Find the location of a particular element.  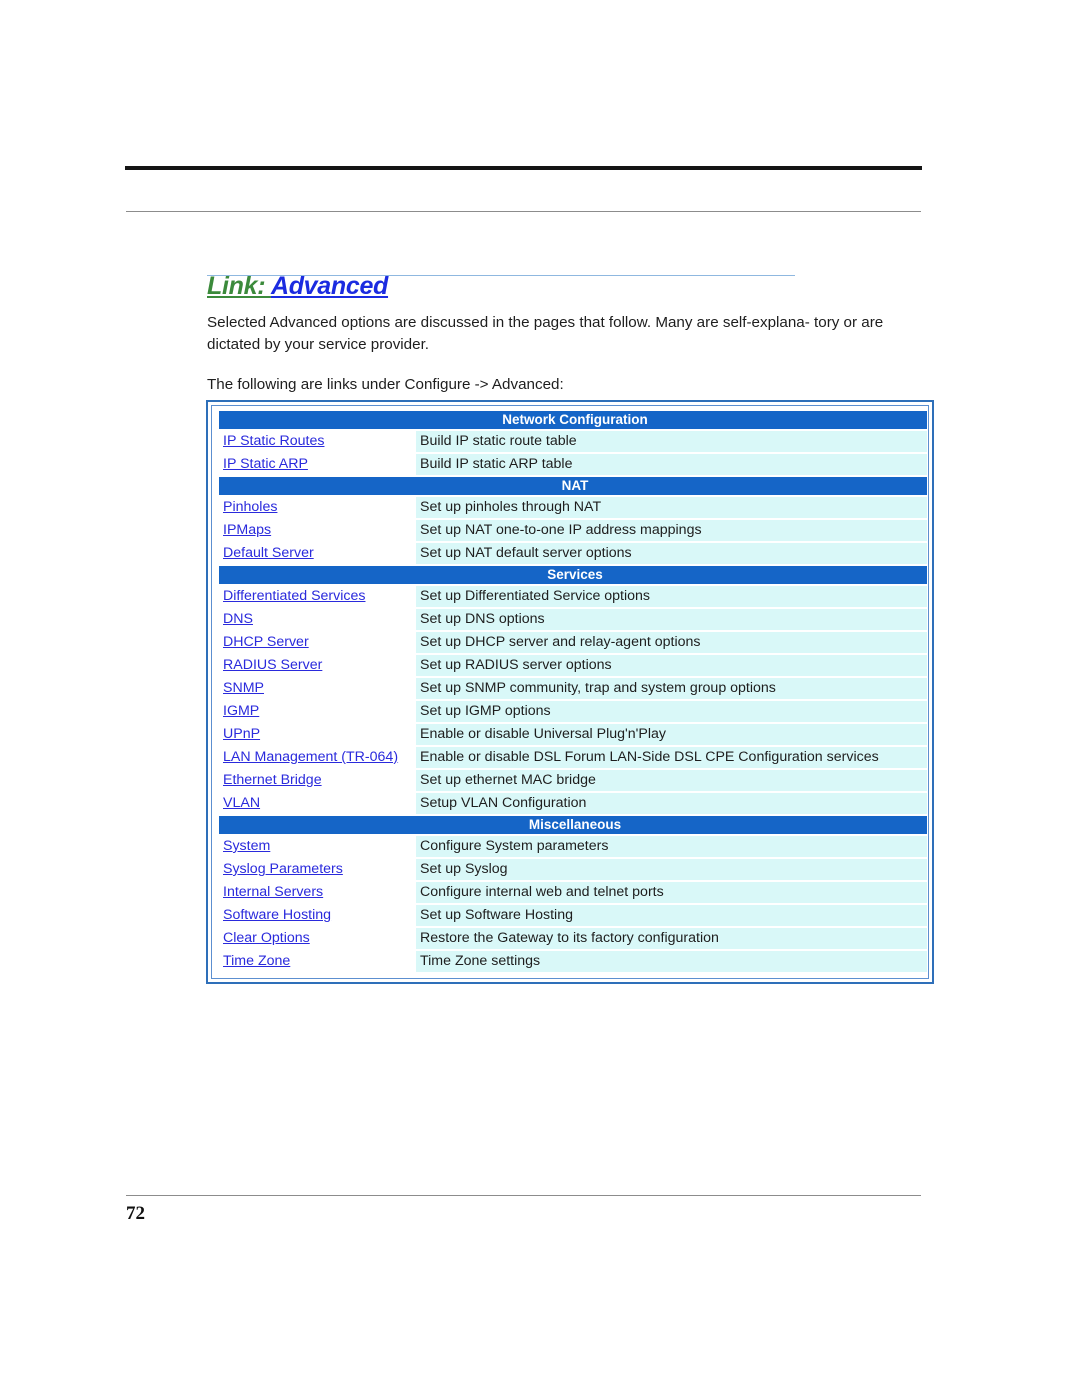

section-heading: Link: Advanced is located at coordinates (297, 286).